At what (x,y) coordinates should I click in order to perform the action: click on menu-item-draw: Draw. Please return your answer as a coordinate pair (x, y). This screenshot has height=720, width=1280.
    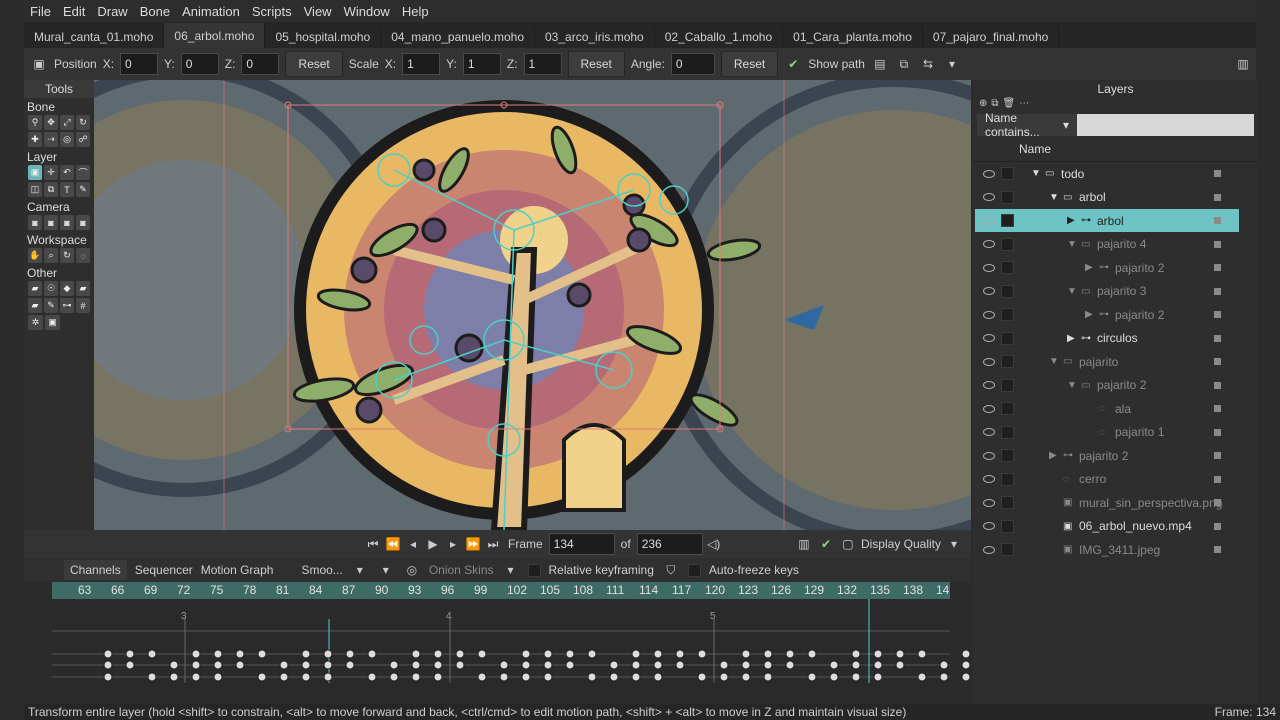
    Looking at the image, I should click on (112, 11).